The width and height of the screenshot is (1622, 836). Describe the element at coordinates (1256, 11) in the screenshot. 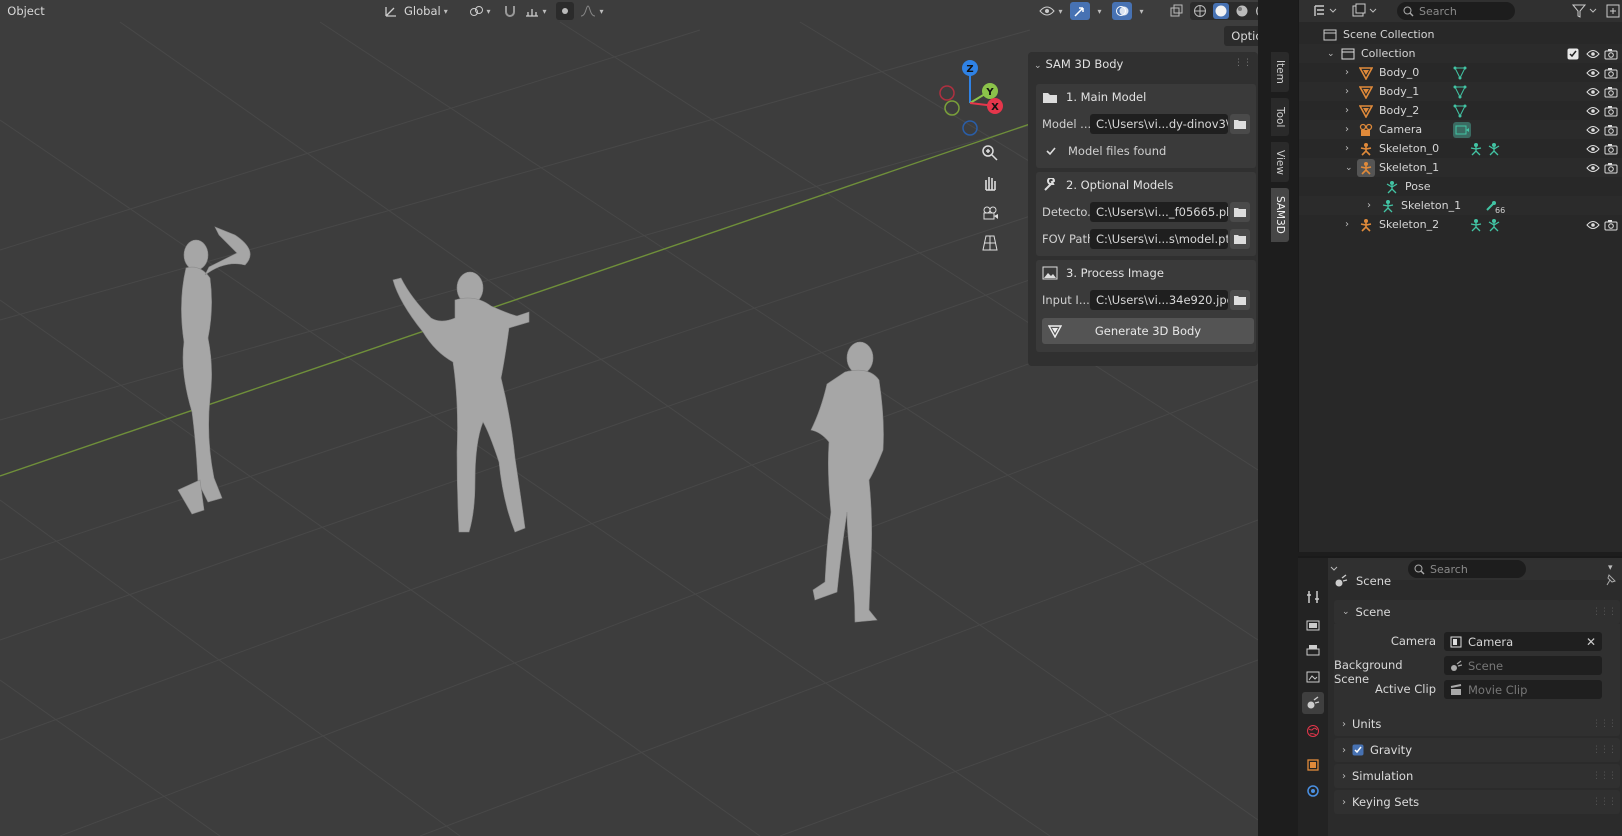

I see `rendered-shading-icon` at that location.